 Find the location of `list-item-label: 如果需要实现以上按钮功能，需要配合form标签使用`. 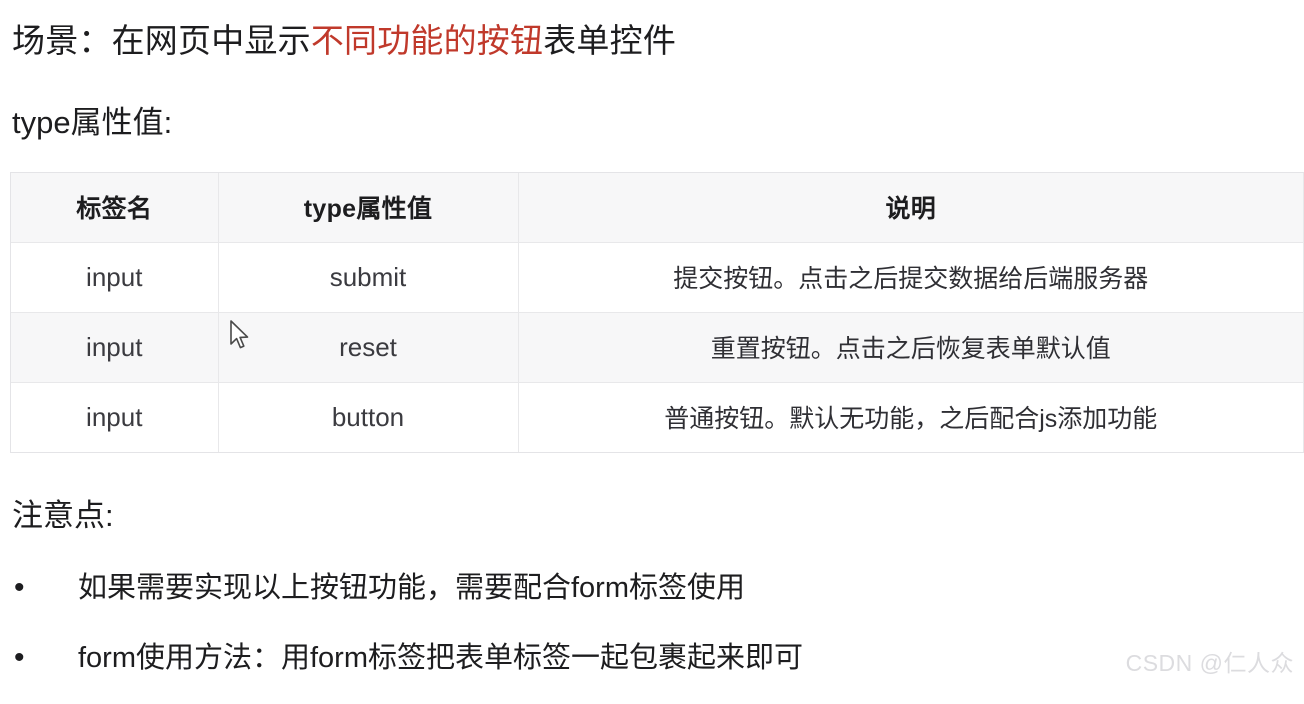

list-item-label: 如果需要实现以上按钮功能，需要配合form标签使用 is located at coordinates (412, 588).